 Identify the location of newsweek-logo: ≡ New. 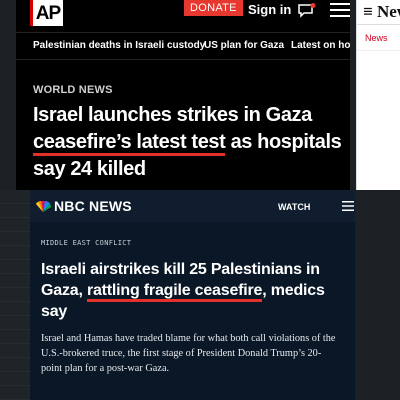
(381, 12).